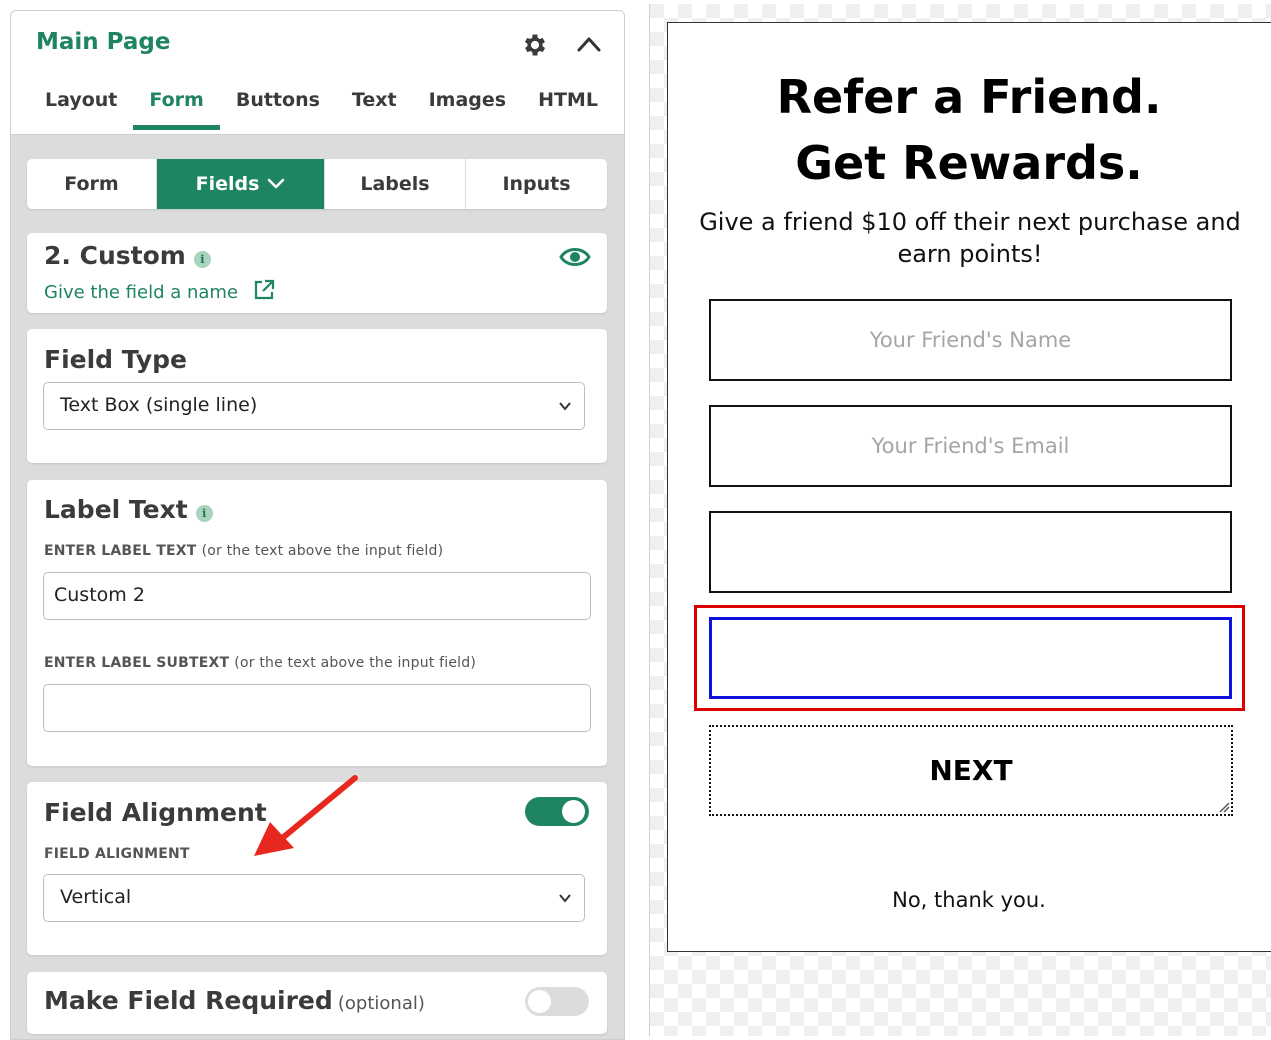  What do you see at coordinates (317, 596) in the screenshot?
I see `label-text-input: Custom 2` at bounding box center [317, 596].